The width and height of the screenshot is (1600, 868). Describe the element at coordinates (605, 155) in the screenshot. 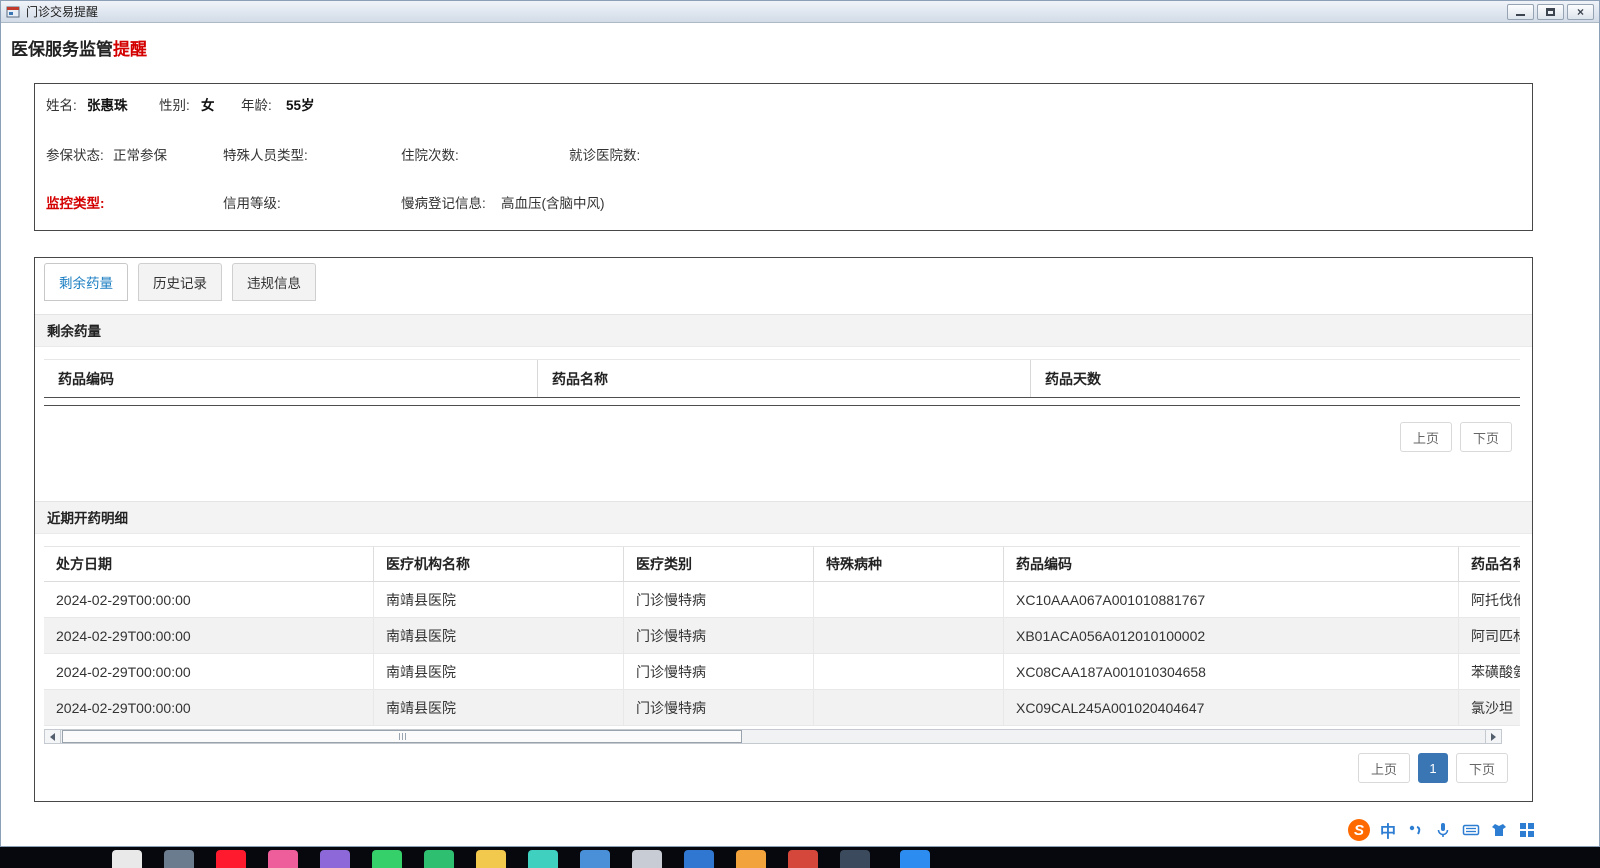

I see `hospital-count-label: 就诊医院数:` at that location.